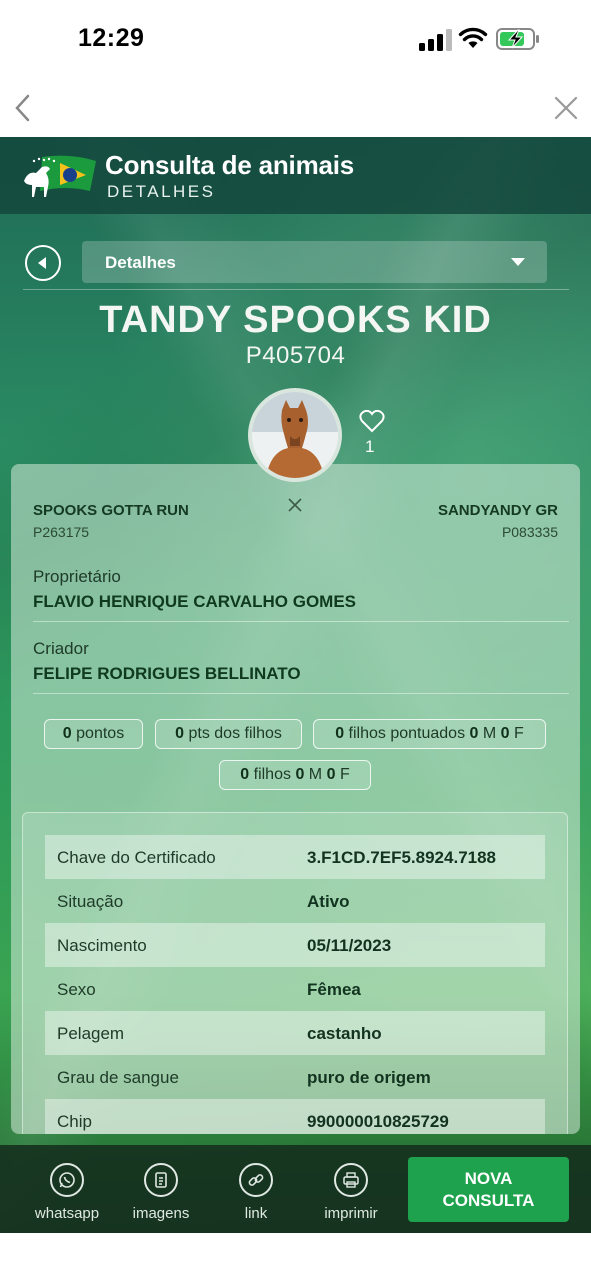 The width and height of the screenshot is (591, 1280). What do you see at coordinates (161, 191) in the screenshot?
I see `app-subtitle: DETALHES` at bounding box center [161, 191].